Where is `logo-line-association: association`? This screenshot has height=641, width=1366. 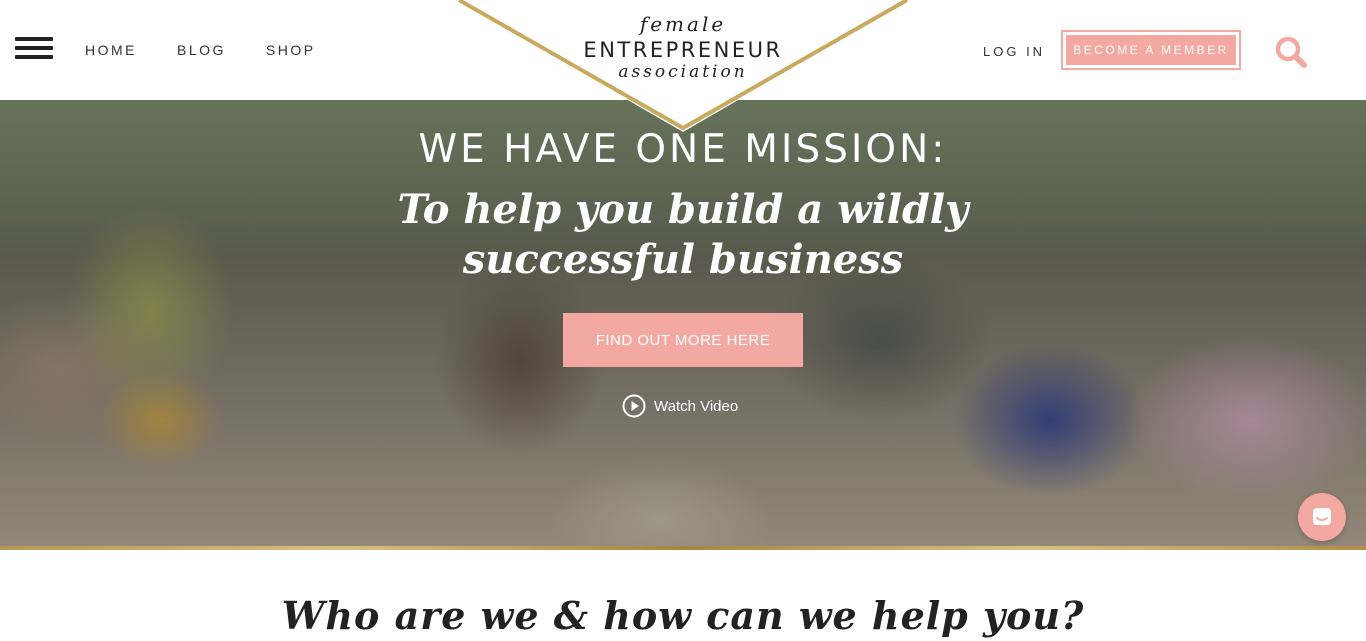
logo-line-association: association is located at coordinates (683, 72).